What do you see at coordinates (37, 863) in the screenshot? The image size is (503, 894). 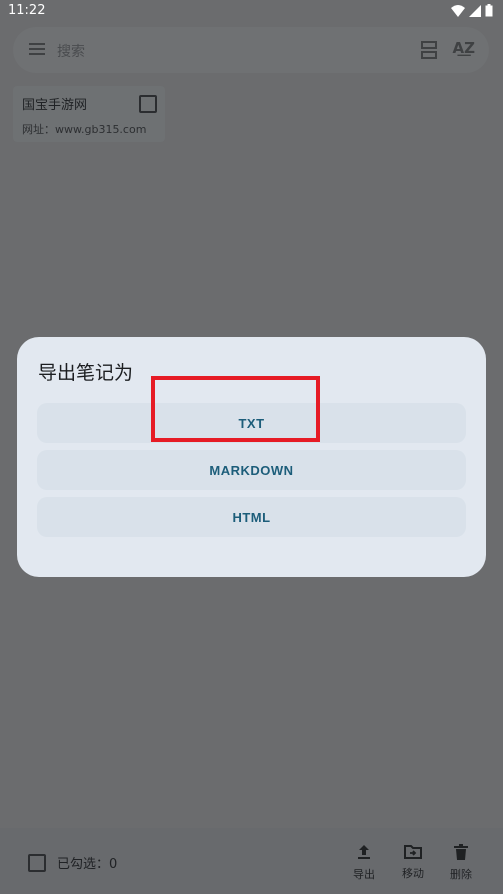 I see `select-all-checkbox` at bounding box center [37, 863].